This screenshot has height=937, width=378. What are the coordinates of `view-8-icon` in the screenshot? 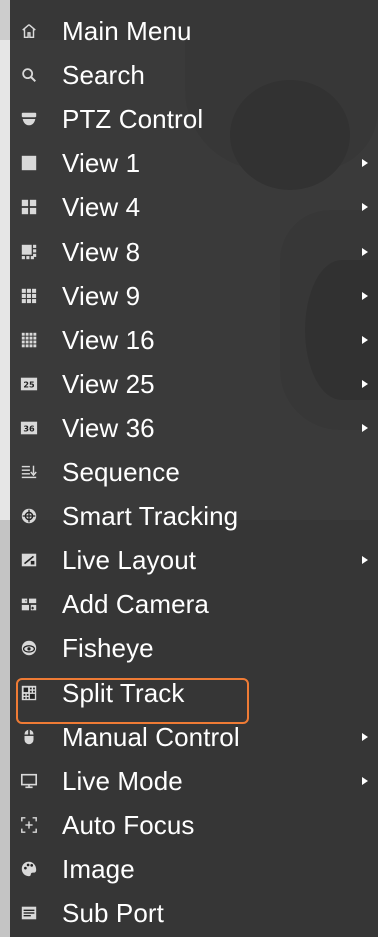 It's located at (29, 252).